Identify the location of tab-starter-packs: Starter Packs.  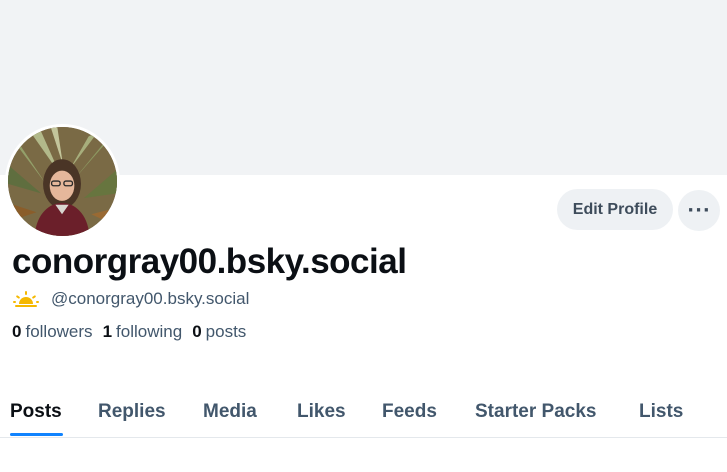
(535, 411).